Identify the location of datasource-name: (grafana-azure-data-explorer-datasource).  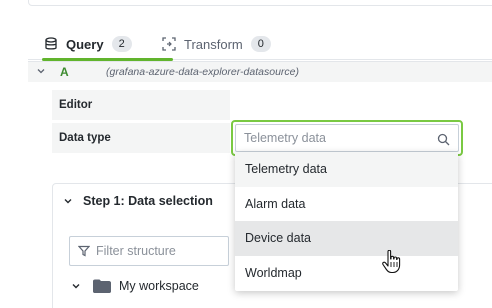
(202, 72).